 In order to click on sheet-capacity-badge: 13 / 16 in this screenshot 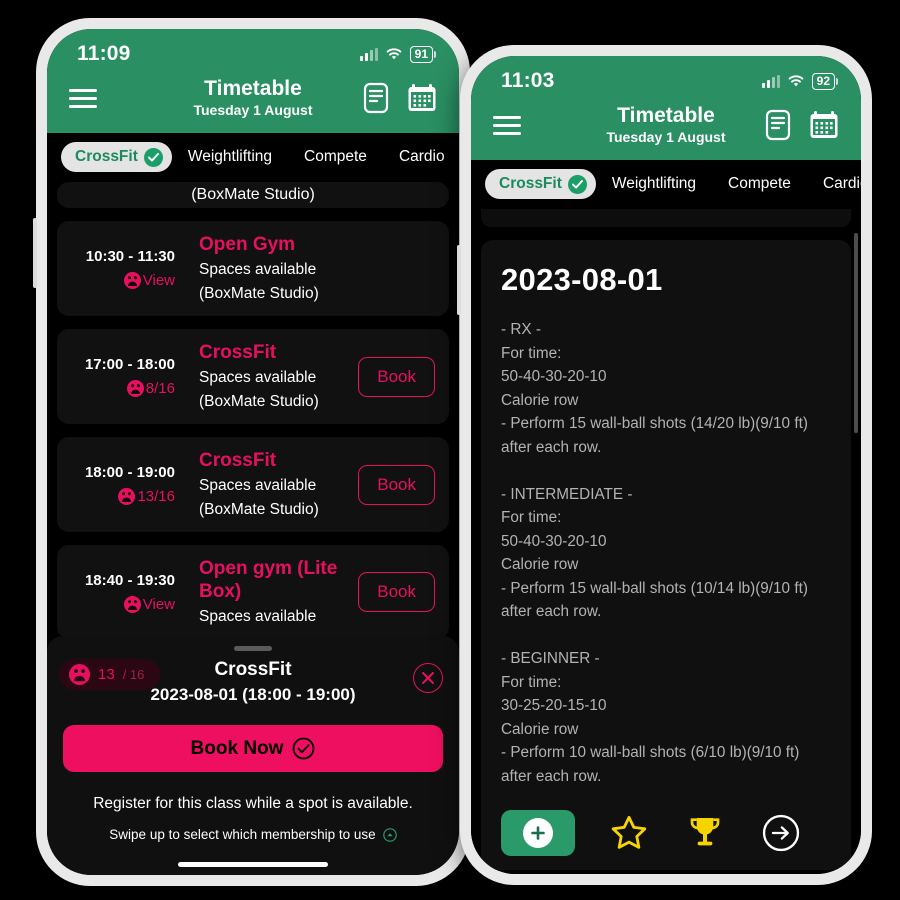, I will do `click(110, 674)`.